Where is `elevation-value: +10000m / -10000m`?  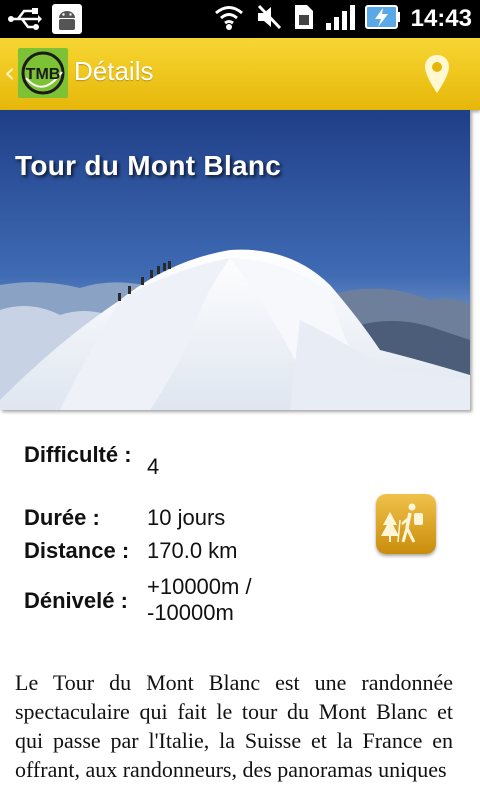 elevation-value: +10000m / -10000m is located at coordinates (199, 599).